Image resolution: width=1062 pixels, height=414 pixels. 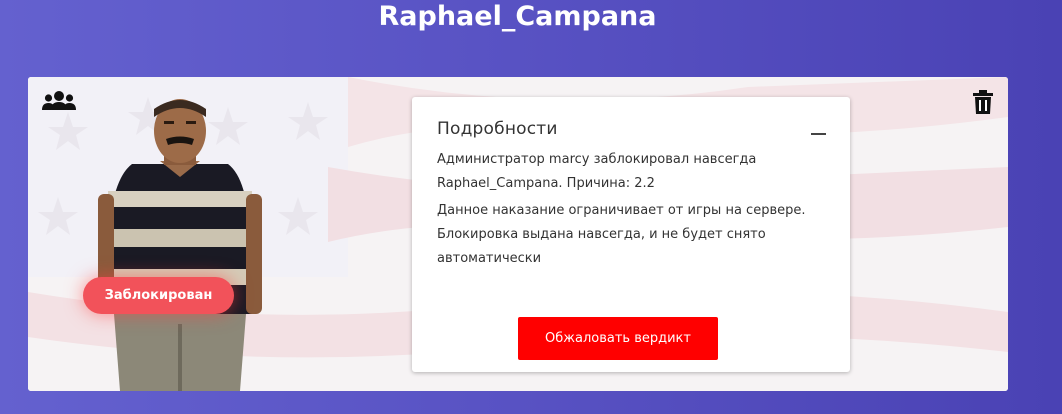 I want to click on status-badge: Заблокирован, so click(x=158, y=295).